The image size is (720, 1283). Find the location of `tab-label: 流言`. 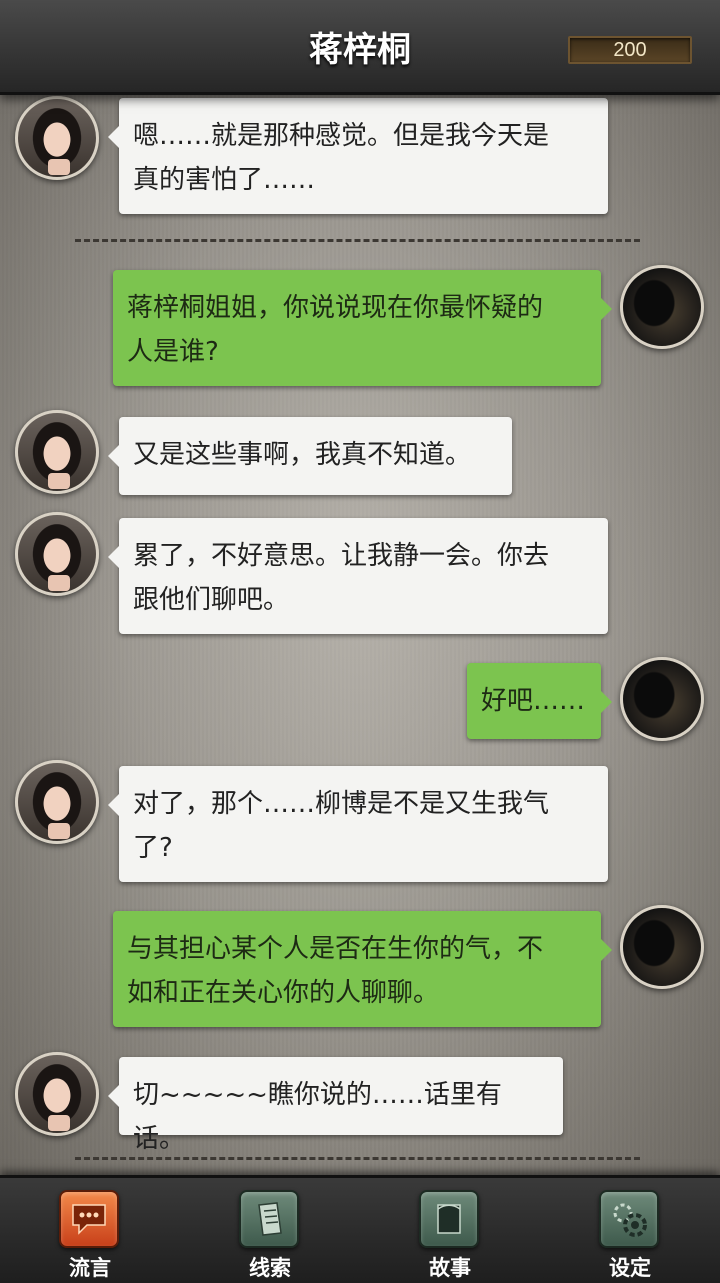

tab-label: 流言 is located at coordinates (90, 1267).